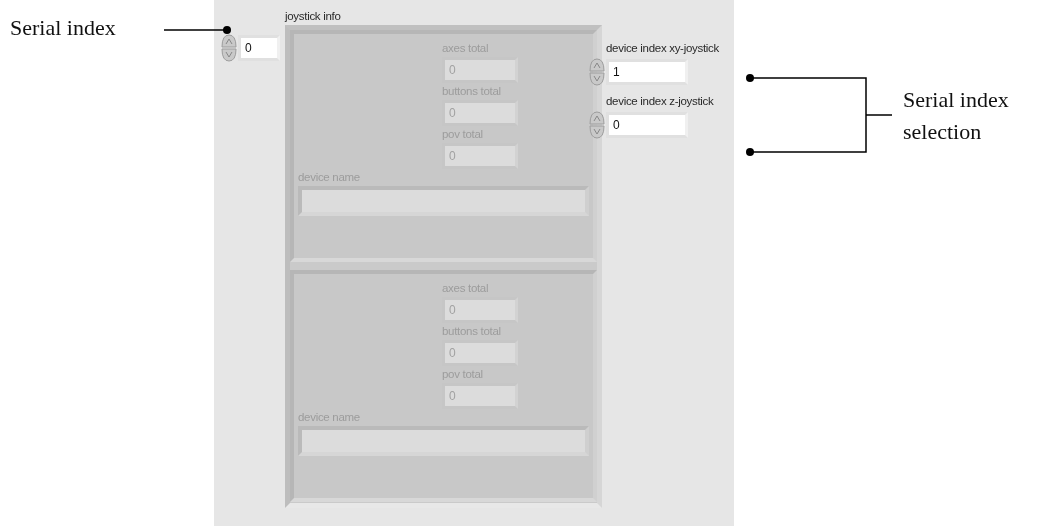 This screenshot has width=1060, height=532. I want to click on device-index-field: 0, so click(647, 125).